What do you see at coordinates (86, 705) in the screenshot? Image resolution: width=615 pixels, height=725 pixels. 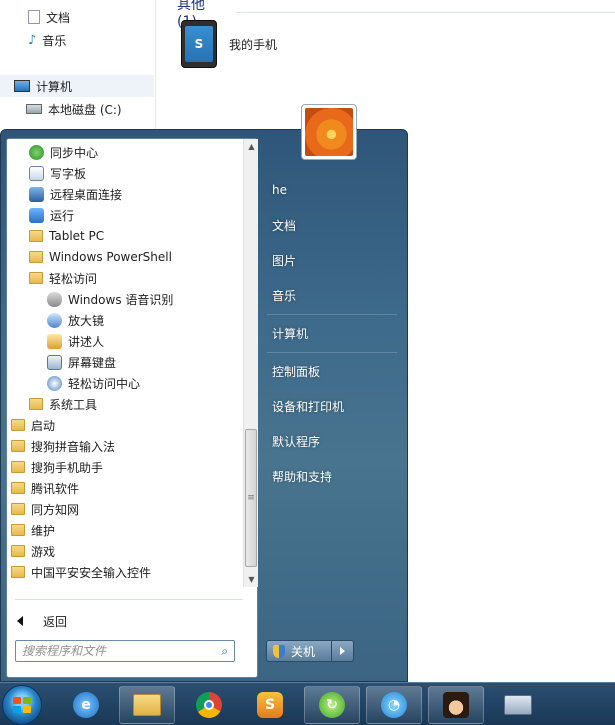 I see `taskbar-internet-explorer: e` at bounding box center [86, 705].